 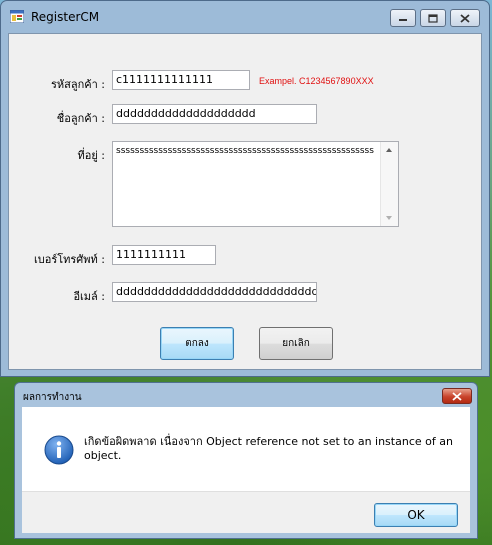 I want to click on close-button, so click(x=465, y=18).